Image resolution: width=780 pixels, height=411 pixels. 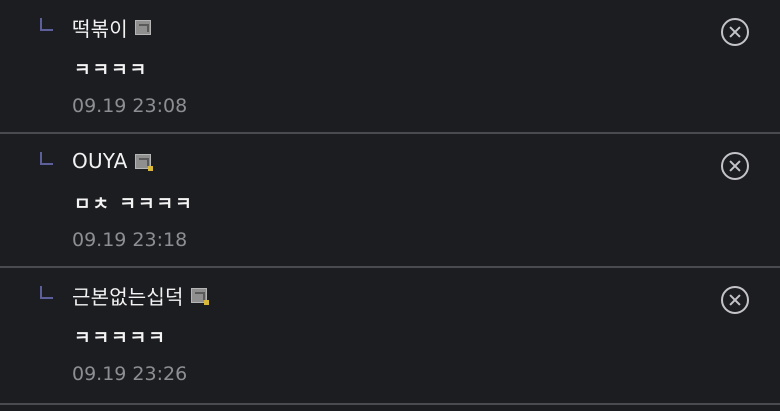 What do you see at coordinates (111, 70) in the screenshot?
I see `comment-text: ㅋㅋㅋㅋ` at bounding box center [111, 70].